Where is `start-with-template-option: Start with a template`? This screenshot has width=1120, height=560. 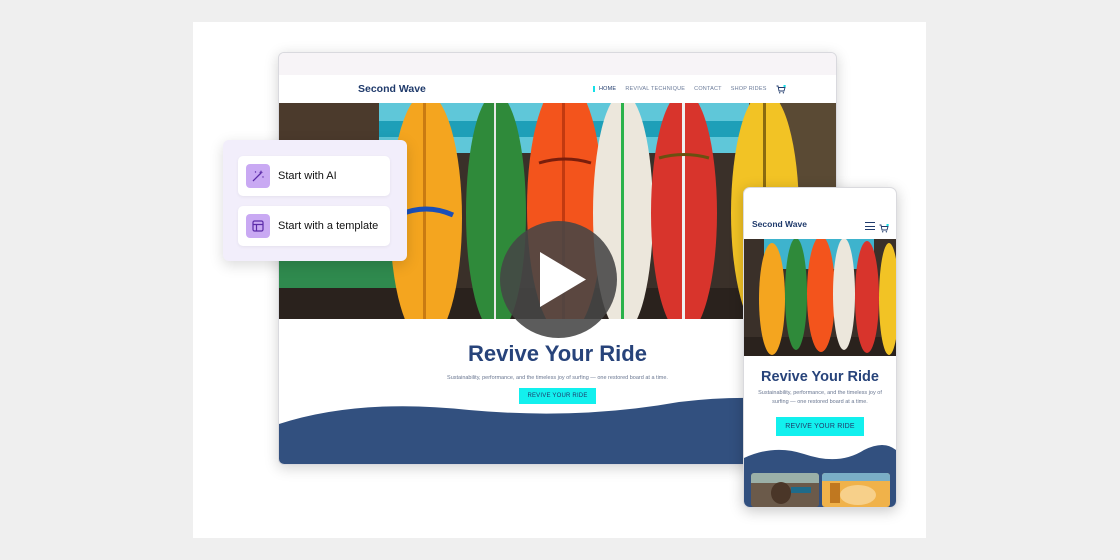
start-with-template-option: Start with a template is located at coordinates (314, 226).